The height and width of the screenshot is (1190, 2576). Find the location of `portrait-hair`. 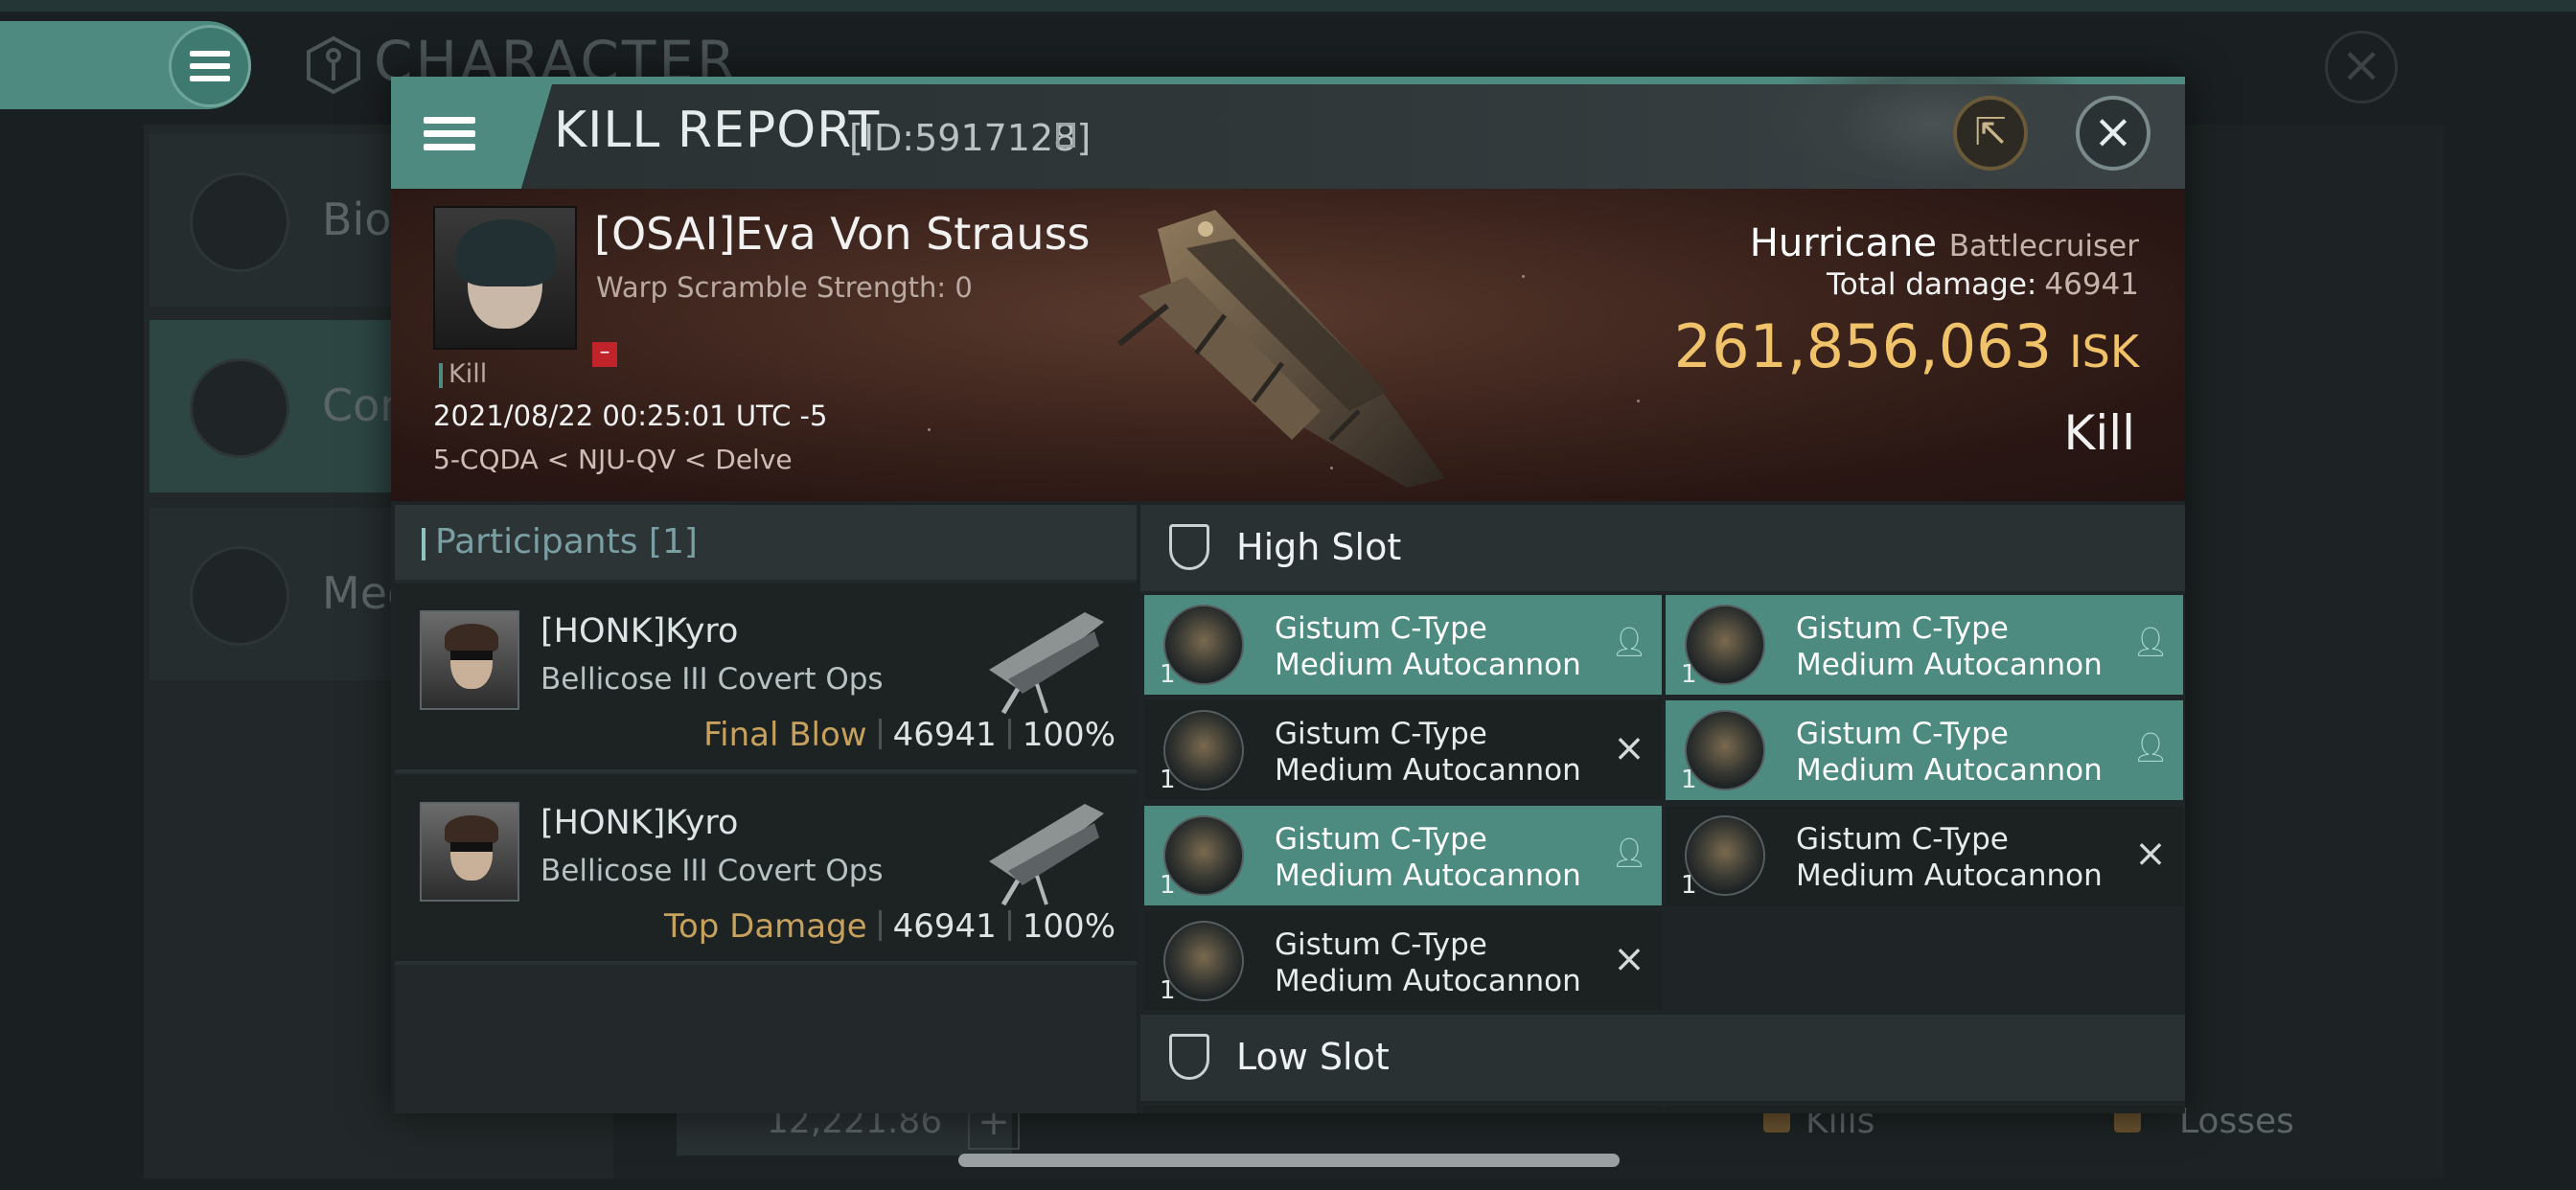

portrait-hair is located at coordinates (506, 253).